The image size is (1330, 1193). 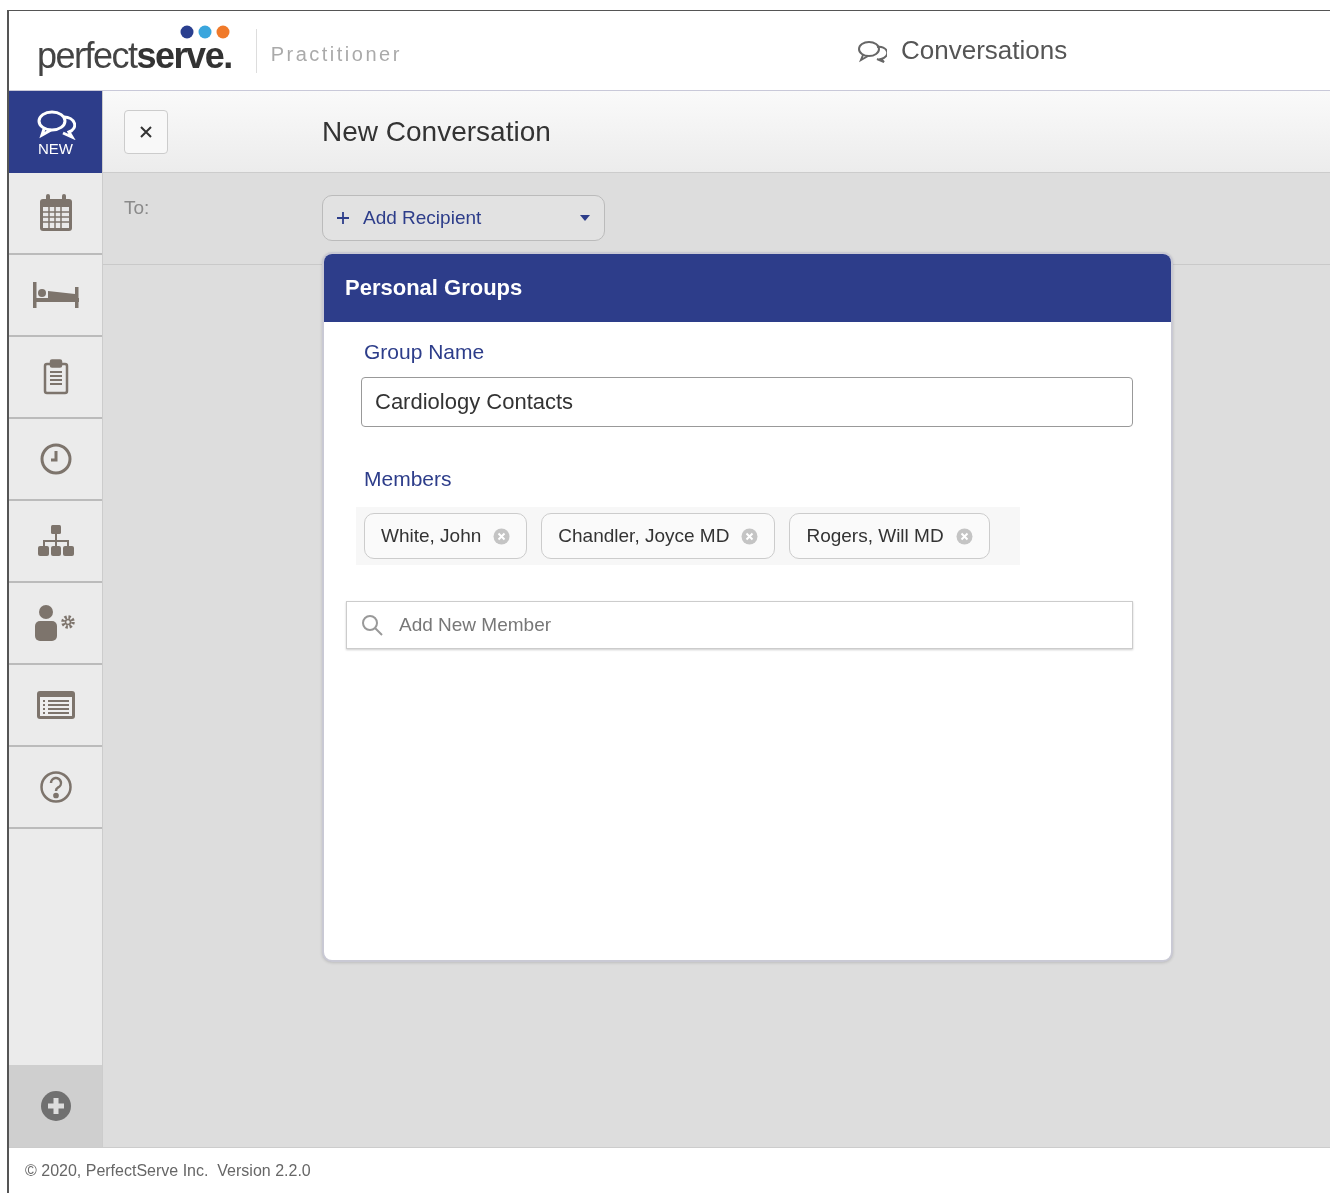 I want to click on add-recipient-dropdown: Add Recipient, so click(x=463, y=218).